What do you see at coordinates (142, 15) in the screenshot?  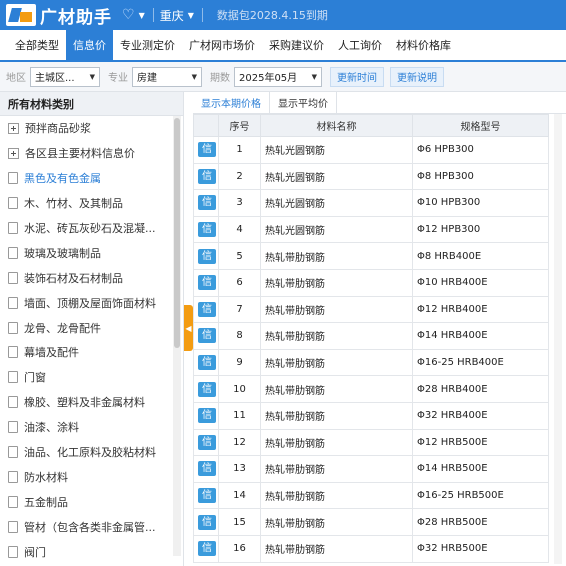 I see `favorite-dropdown-icon: ▼` at bounding box center [142, 15].